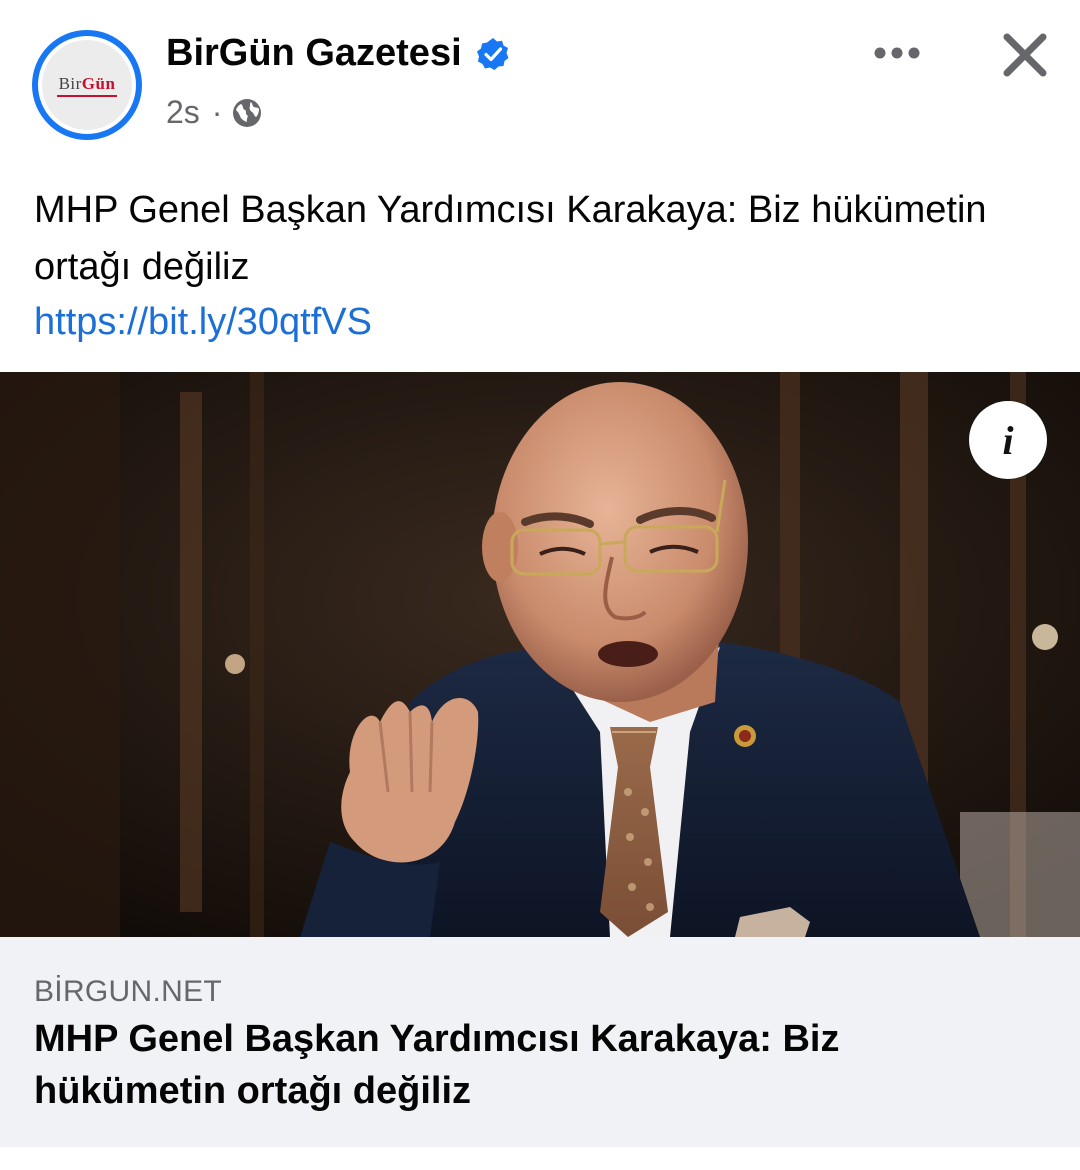  What do you see at coordinates (492, 53) in the screenshot?
I see `verified-badge-icon` at bounding box center [492, 53].